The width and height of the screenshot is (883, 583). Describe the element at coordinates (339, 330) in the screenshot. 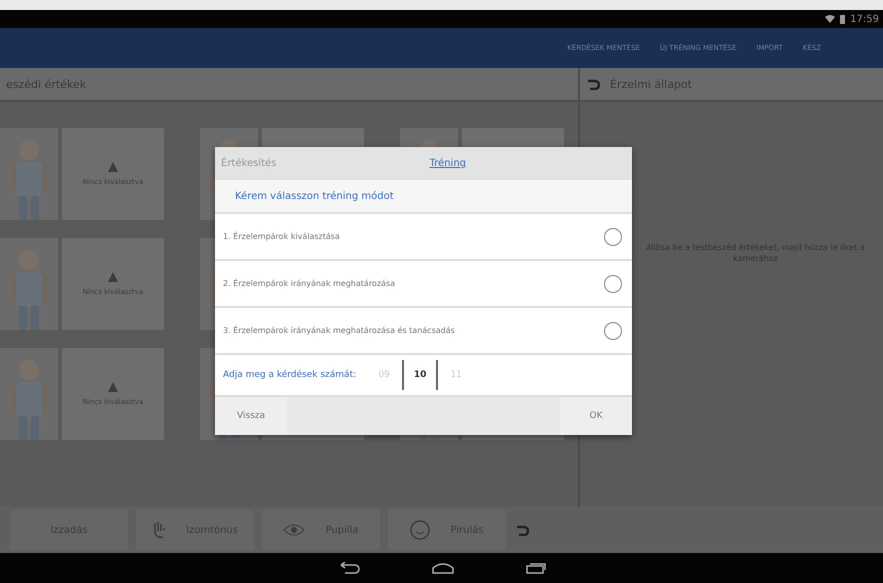

I see `option-label: 3. Érzelempárok irányának meghatározása és tanácsadás` at that location.